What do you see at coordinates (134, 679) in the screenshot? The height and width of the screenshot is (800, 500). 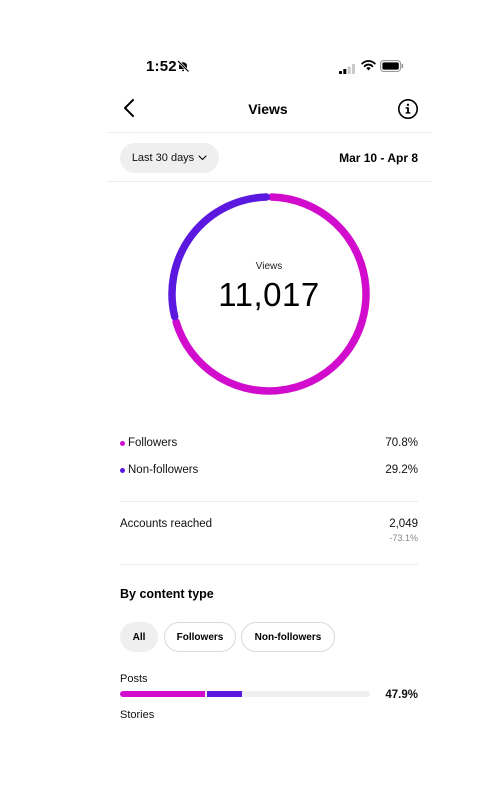 I see `content-type-label-posts: Posts` at bounding box center [134, 679].